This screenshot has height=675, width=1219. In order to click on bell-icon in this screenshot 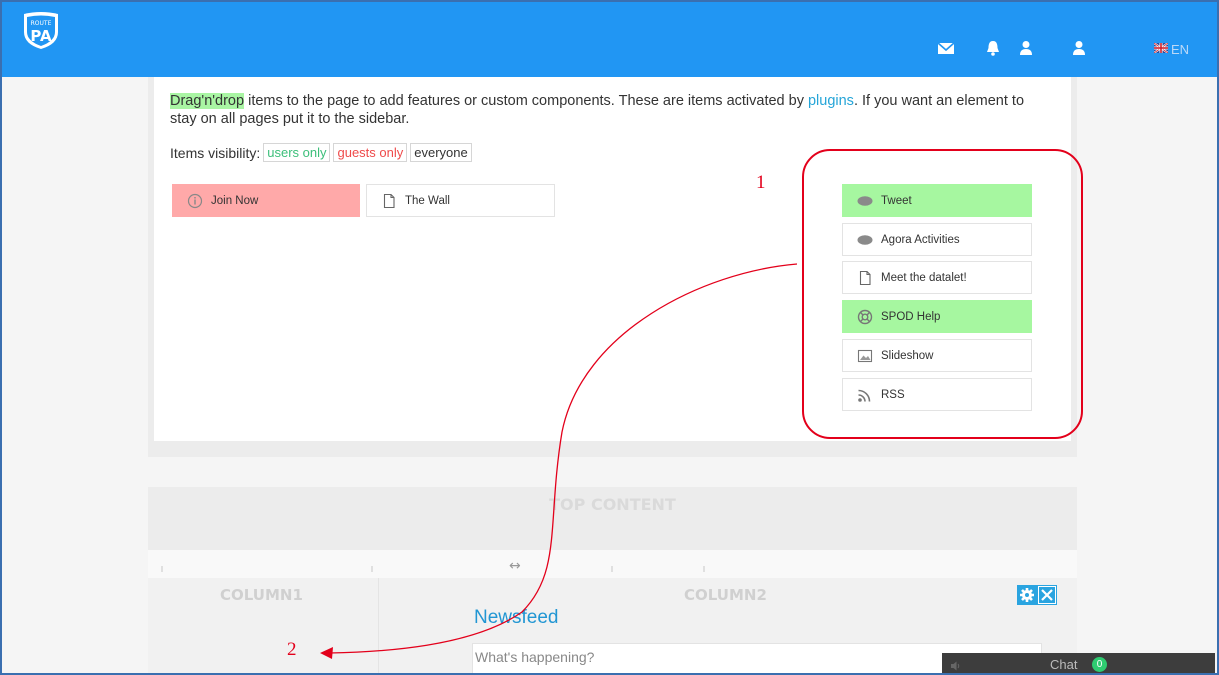, I will do `click(993, 48)`.